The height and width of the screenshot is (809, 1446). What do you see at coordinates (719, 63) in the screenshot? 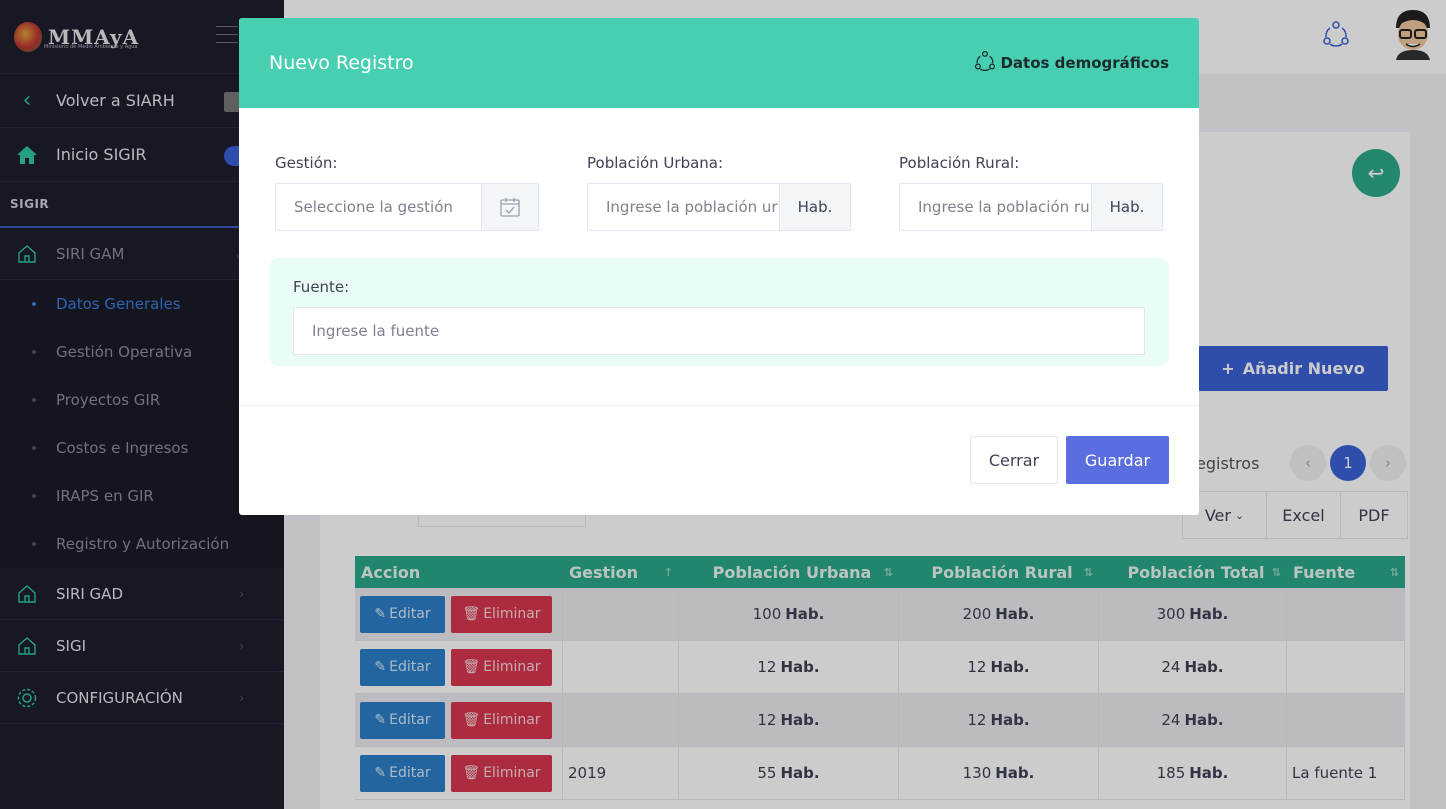
I see `modal-header: Nuevo Registro Datos demográficos` at bounding box center [719, 63].